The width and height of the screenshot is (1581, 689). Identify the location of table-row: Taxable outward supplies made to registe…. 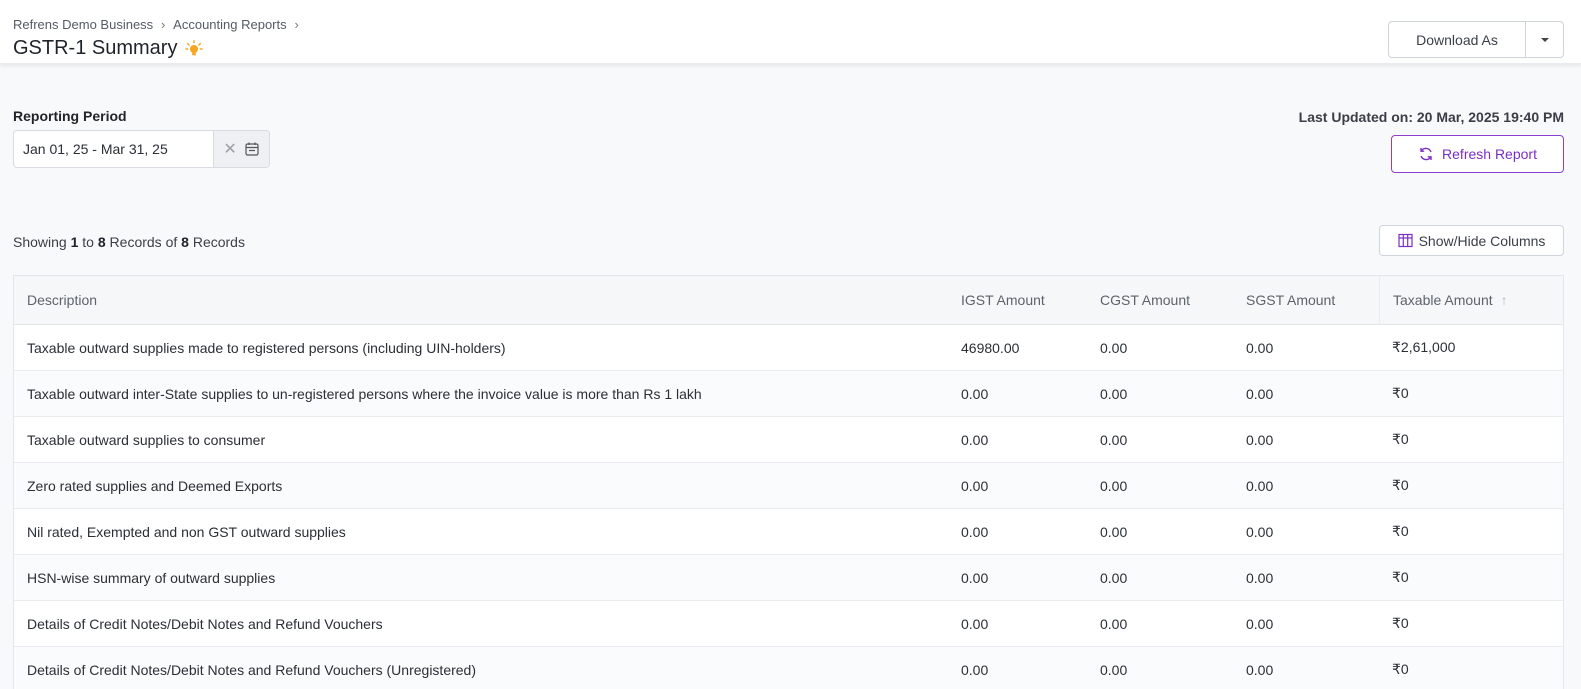
(788, 348).